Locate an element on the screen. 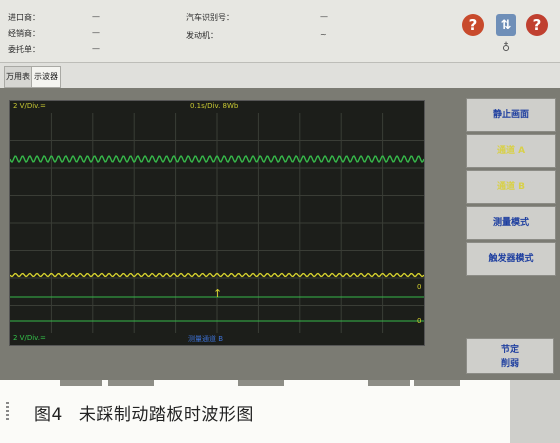 The width and height of the screenshot is (560, 443). importer-label: 进口商： is located at coordinates (24, 17).